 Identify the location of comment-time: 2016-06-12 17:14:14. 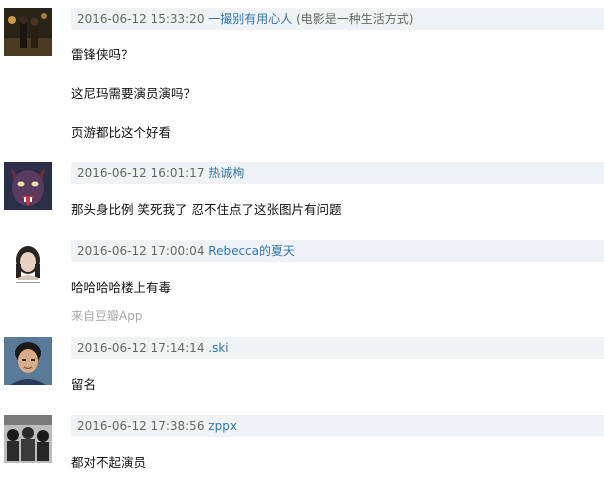
(141, 348).